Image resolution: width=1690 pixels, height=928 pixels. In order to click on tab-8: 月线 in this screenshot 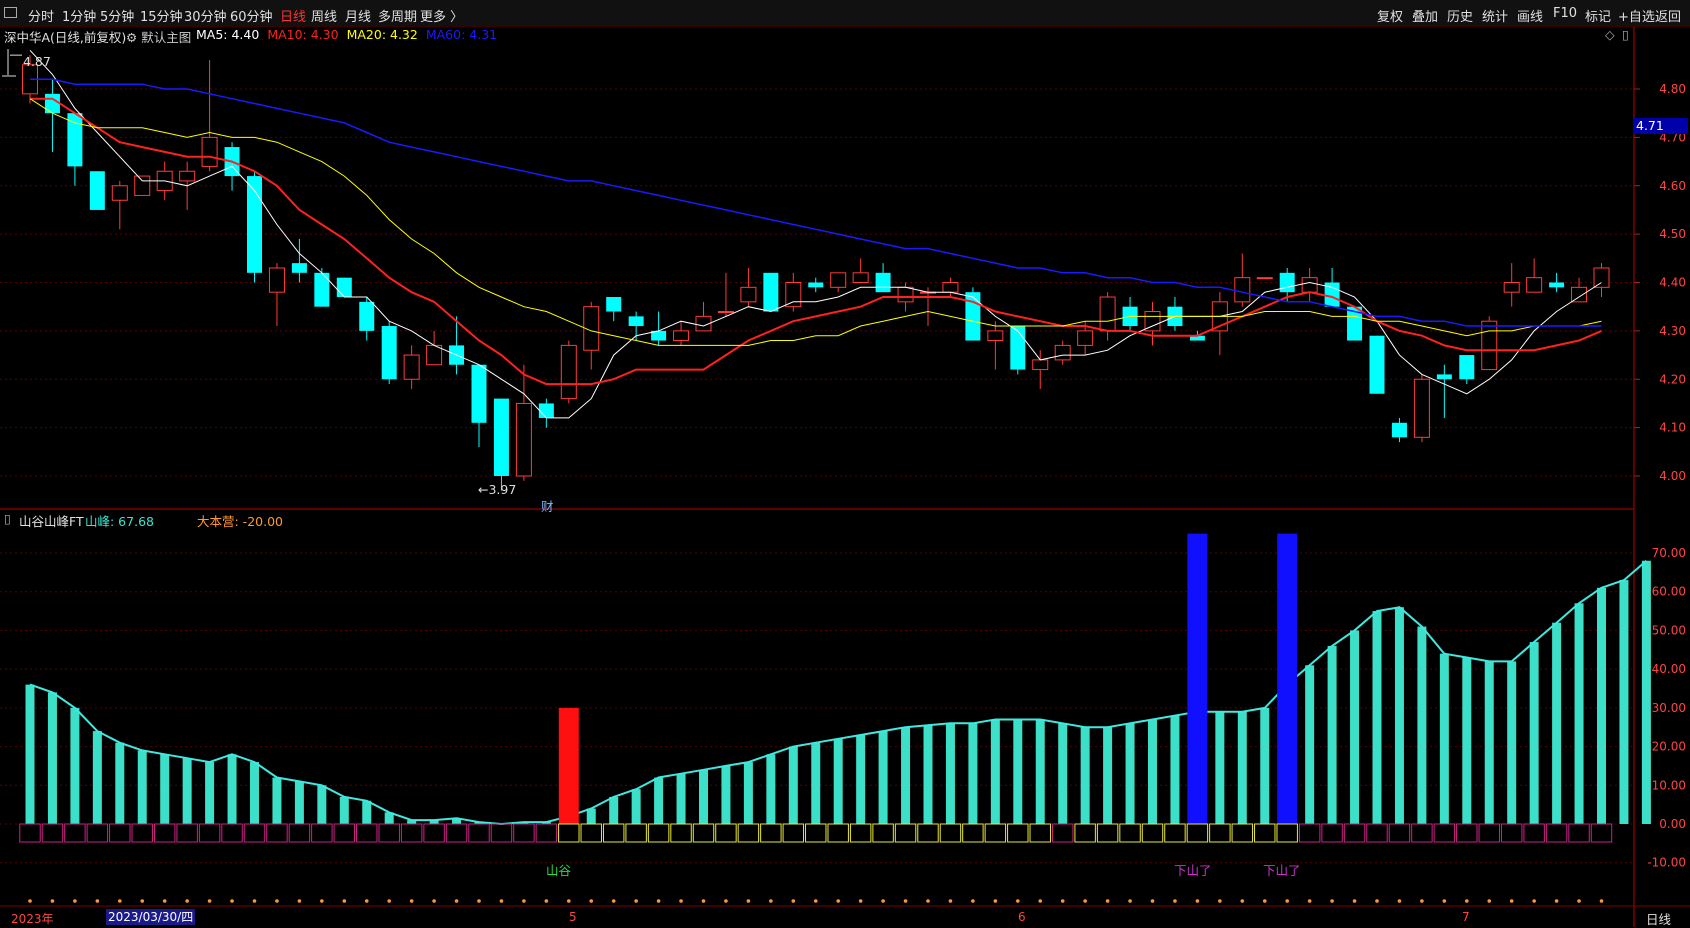, I will do `click(358, 15)`.